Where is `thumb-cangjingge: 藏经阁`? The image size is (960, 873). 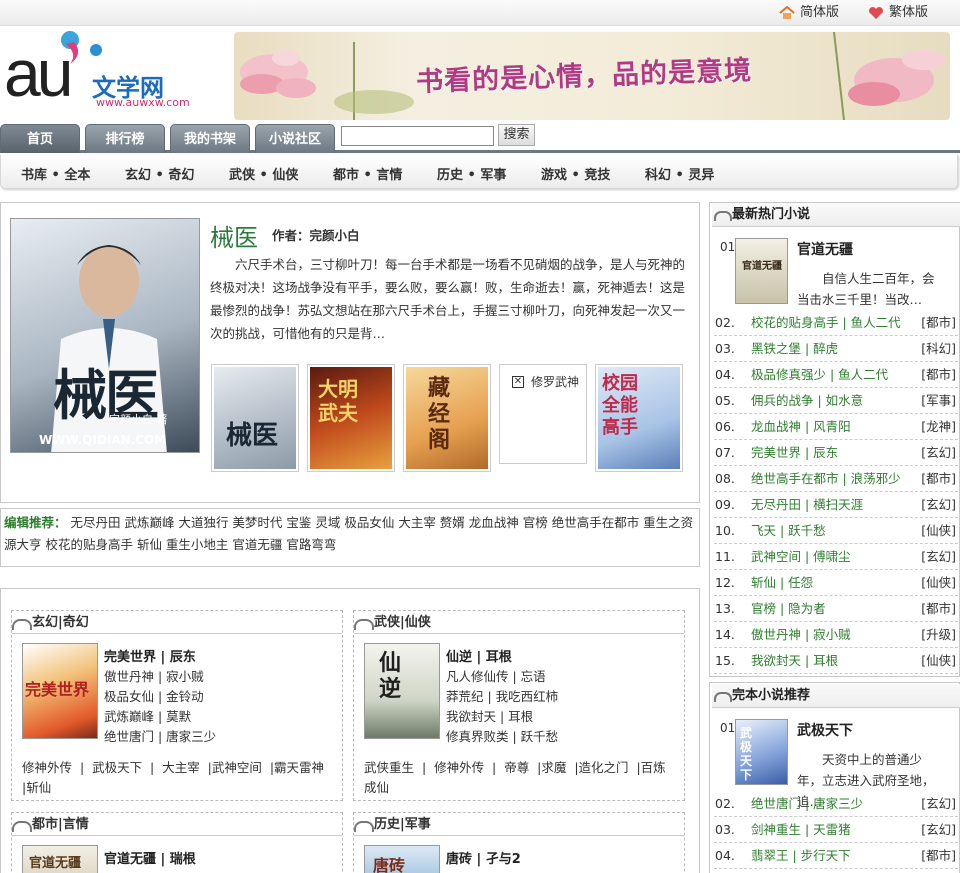
thumb-cangjingge: 藏经阁 is located at coordinates (447, 418).